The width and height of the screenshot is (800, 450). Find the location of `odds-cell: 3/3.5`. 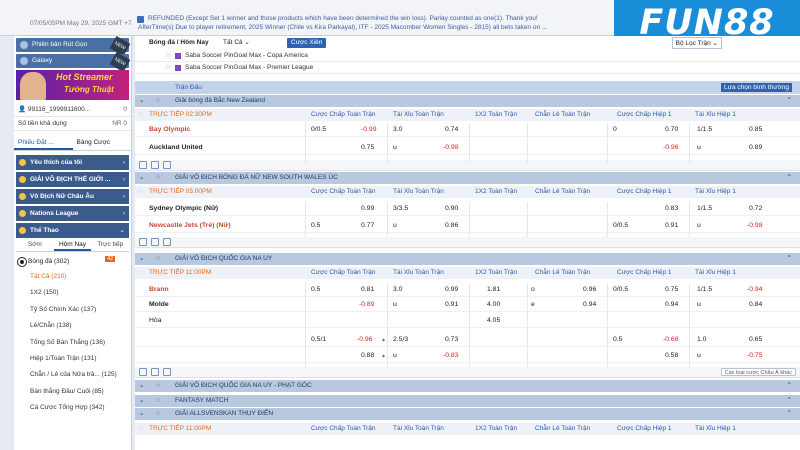

odds-cell: 3/3.5 is located at coordinates (400, 209).